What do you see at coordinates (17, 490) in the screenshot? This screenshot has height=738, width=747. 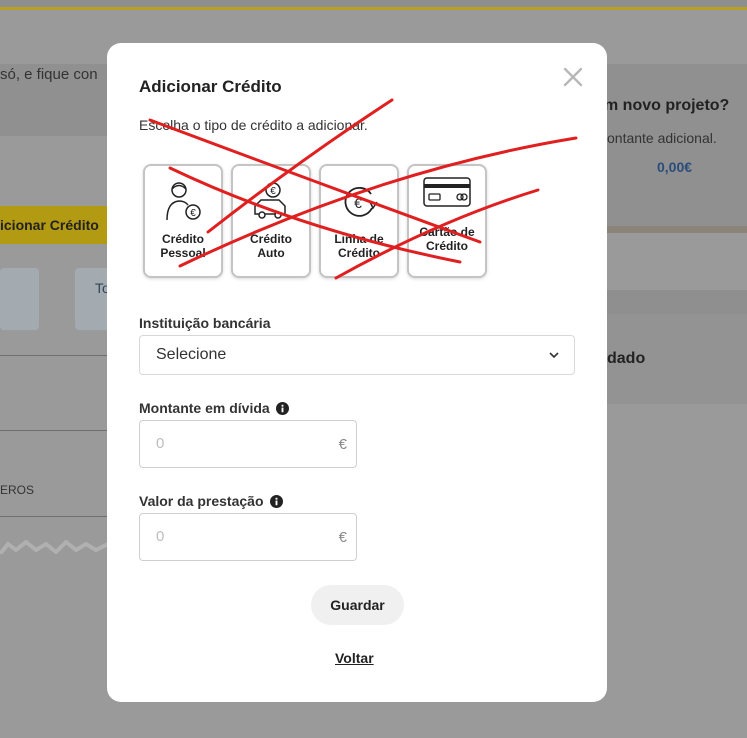 I see `bg-label: EROS` at bounding box center [17, 490].